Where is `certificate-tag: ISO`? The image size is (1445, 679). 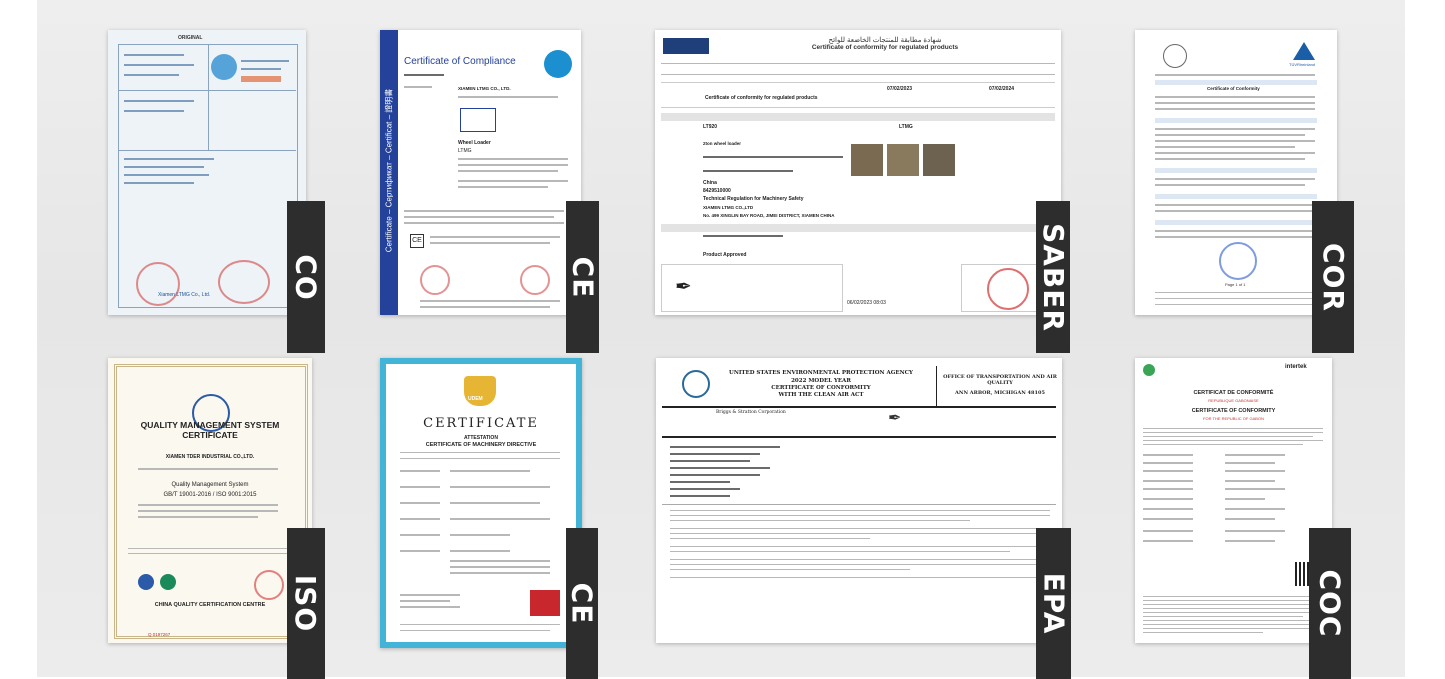 certificate-tag: ISO is located at coordinates (306, 603).